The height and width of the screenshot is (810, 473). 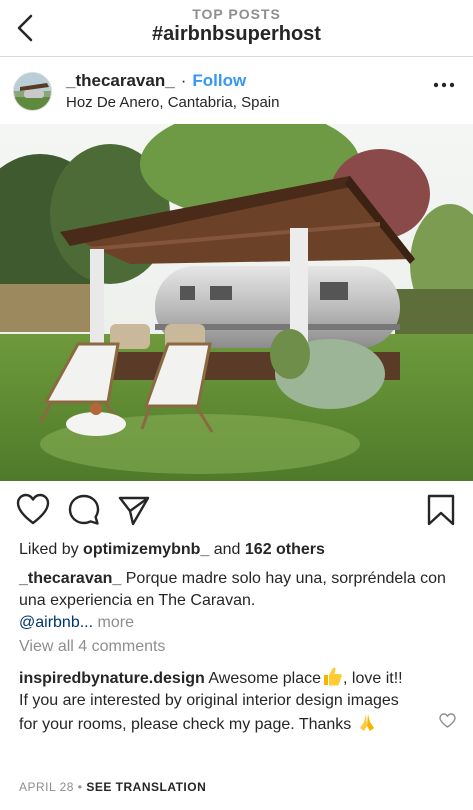 What do you see at coordinates (84, 510) in the screenshot?
I see `comment-icon` at bounding box center [84, 510].